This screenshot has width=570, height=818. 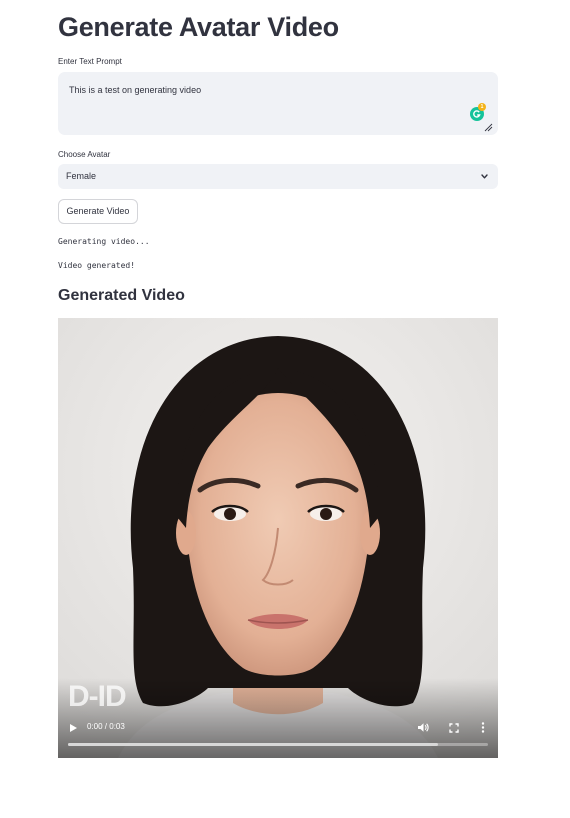 What do you see at coordinates (482, 107) in the screenshot?
I see `grammarly-badge: 1` at bounding box center [482, 107].